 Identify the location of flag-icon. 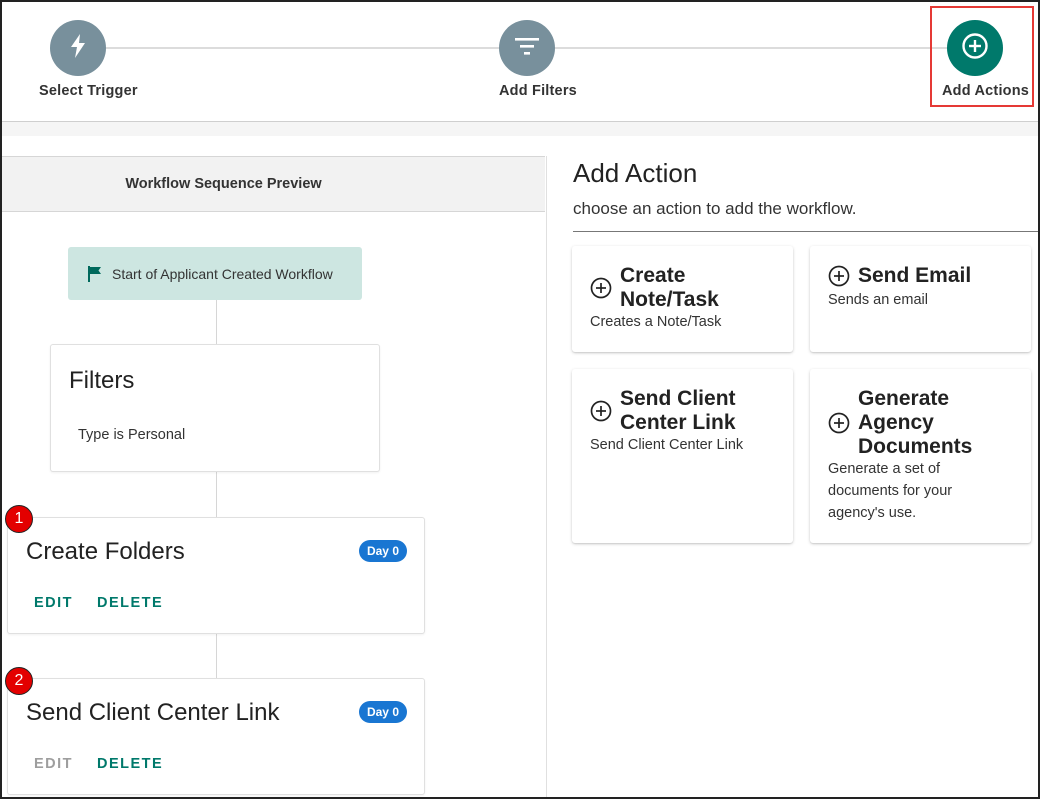
(95, 274).